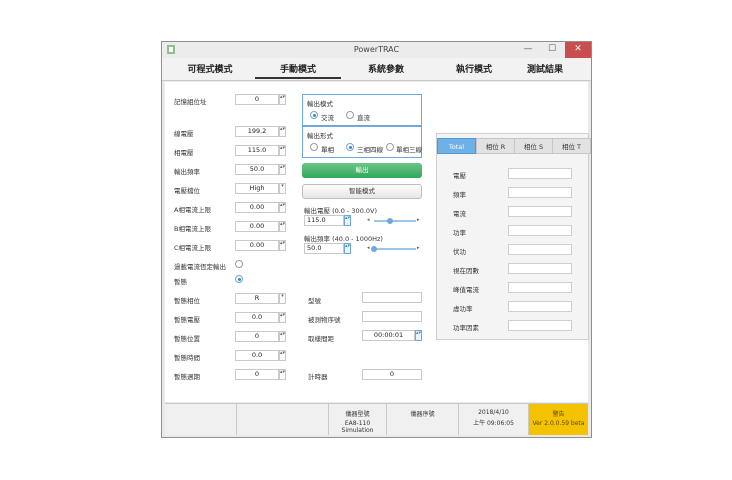 The width and height of the screenshot is (732, 480). What do you see at coordinates (314, 115) in the screenshot?
I see `output-mode-ac-radio` at bounding box center [314, 115].